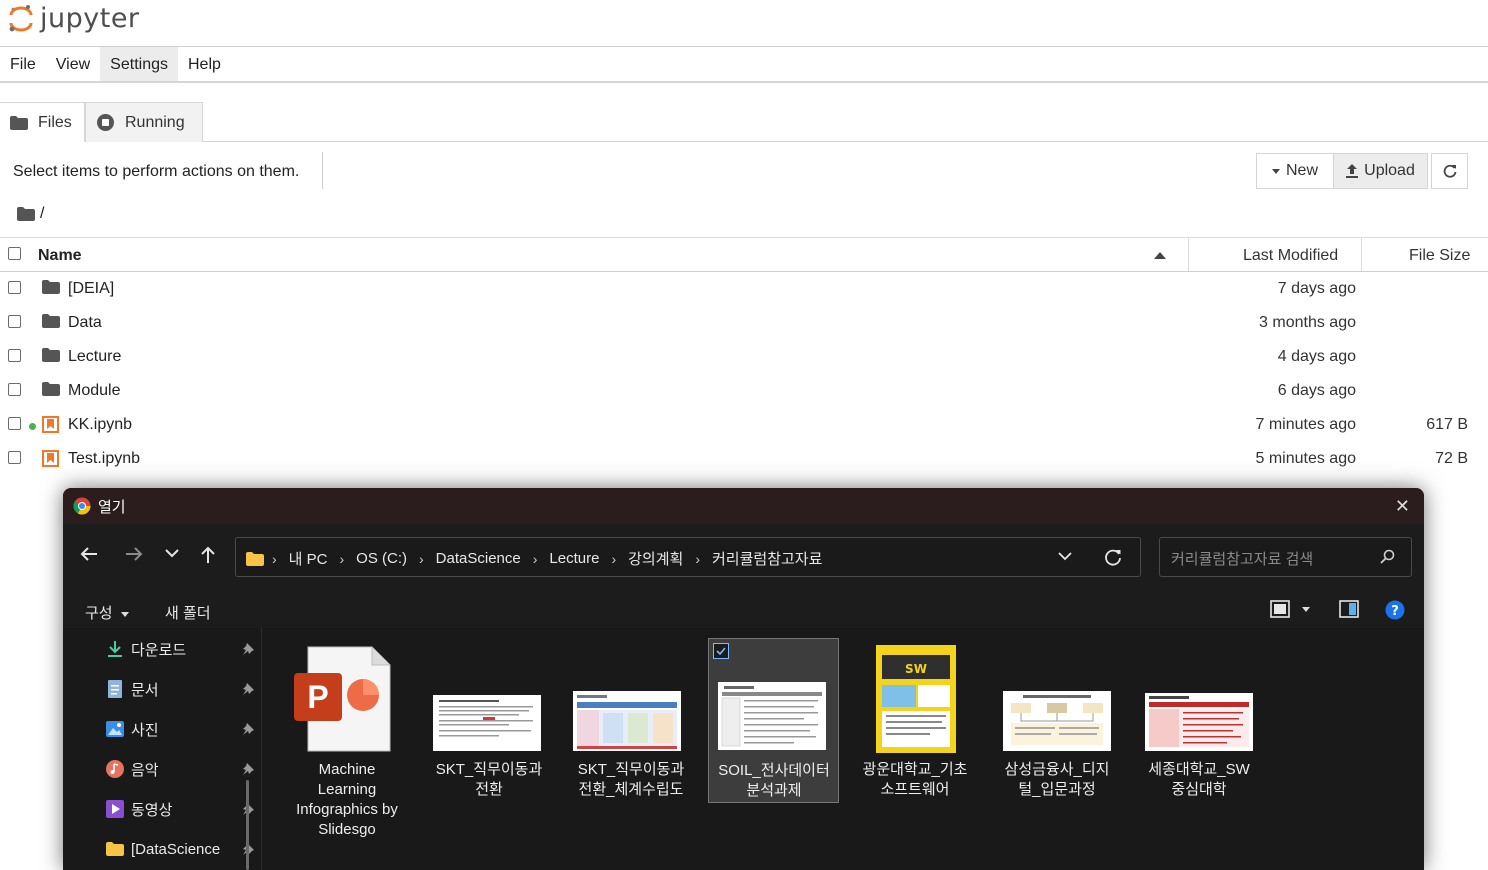 Image resolution: width=1488 pixels, height=870 pixels. What do you see at coordinates (23, 64) in the screenshot?
I see `menu-file: File` at bounding box center [23, 64].